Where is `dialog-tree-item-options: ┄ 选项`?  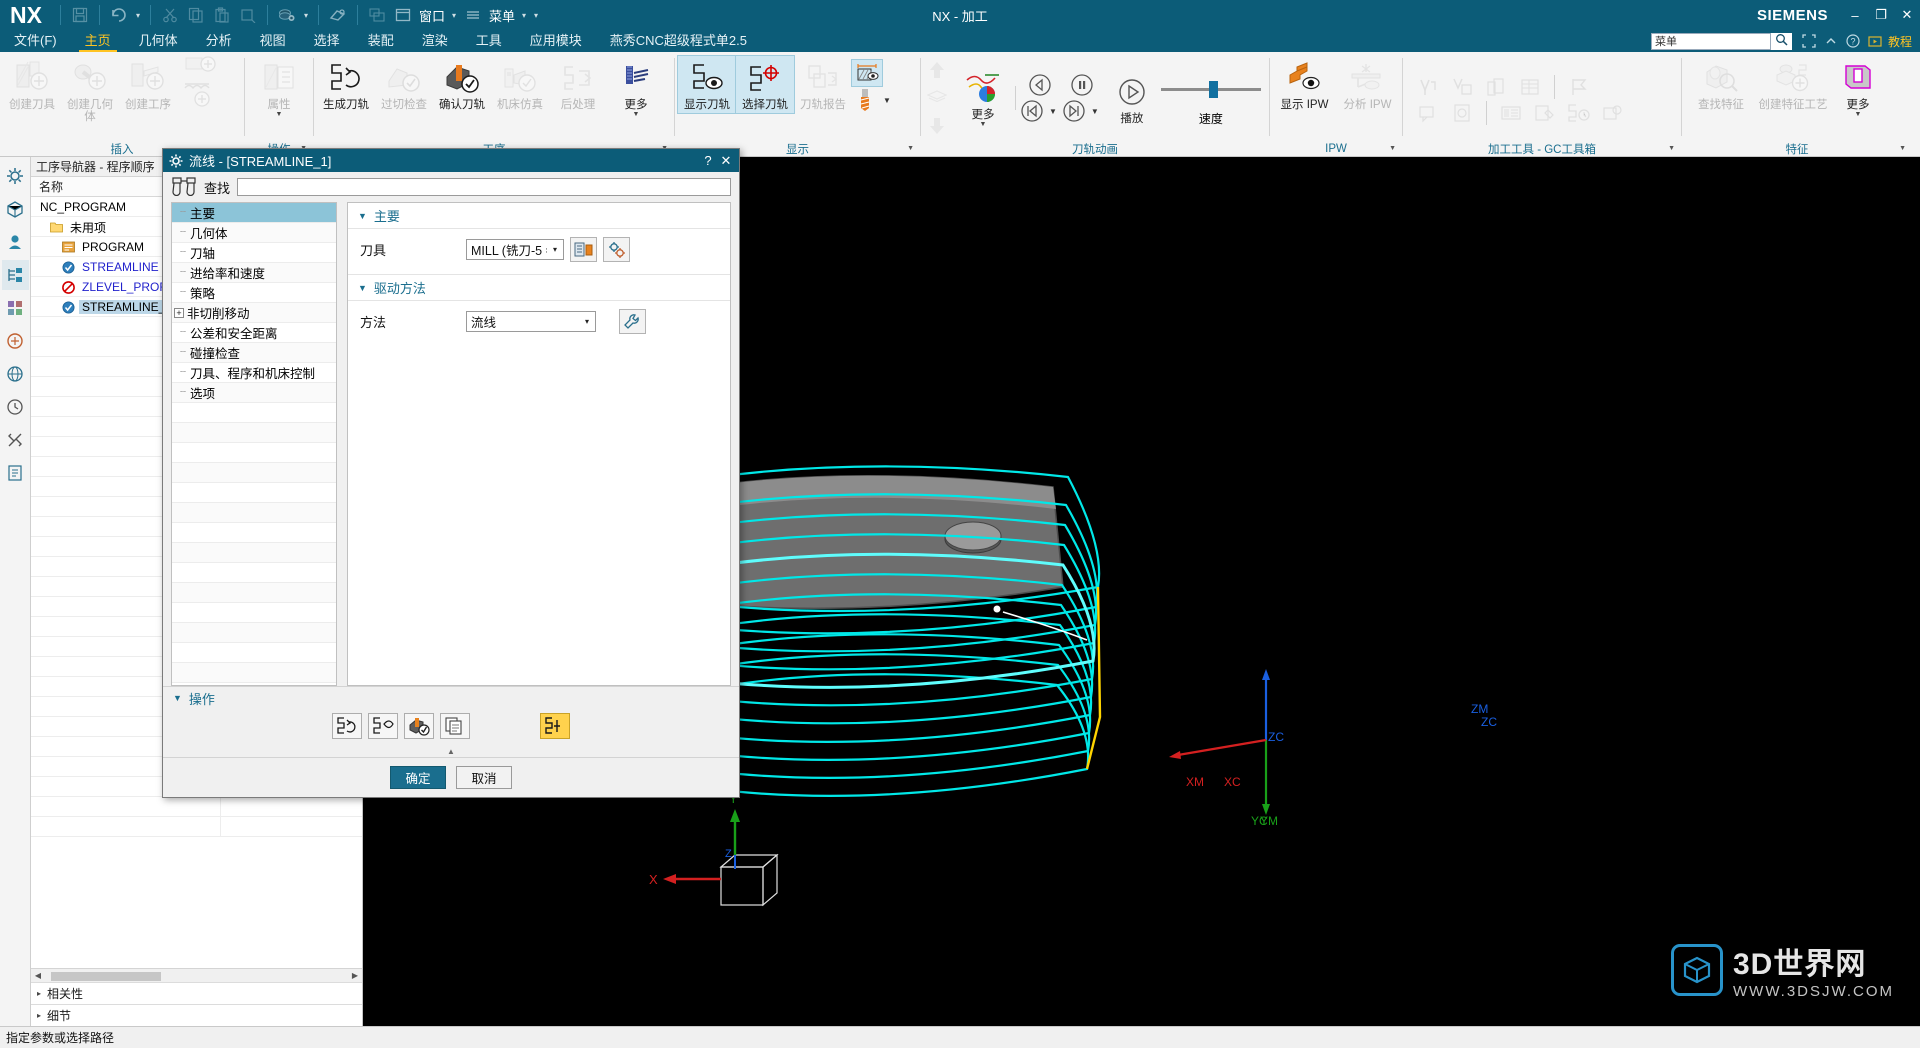
dialog-tree-item-options: ┄ 选项 is located at coordinates (254, 393).